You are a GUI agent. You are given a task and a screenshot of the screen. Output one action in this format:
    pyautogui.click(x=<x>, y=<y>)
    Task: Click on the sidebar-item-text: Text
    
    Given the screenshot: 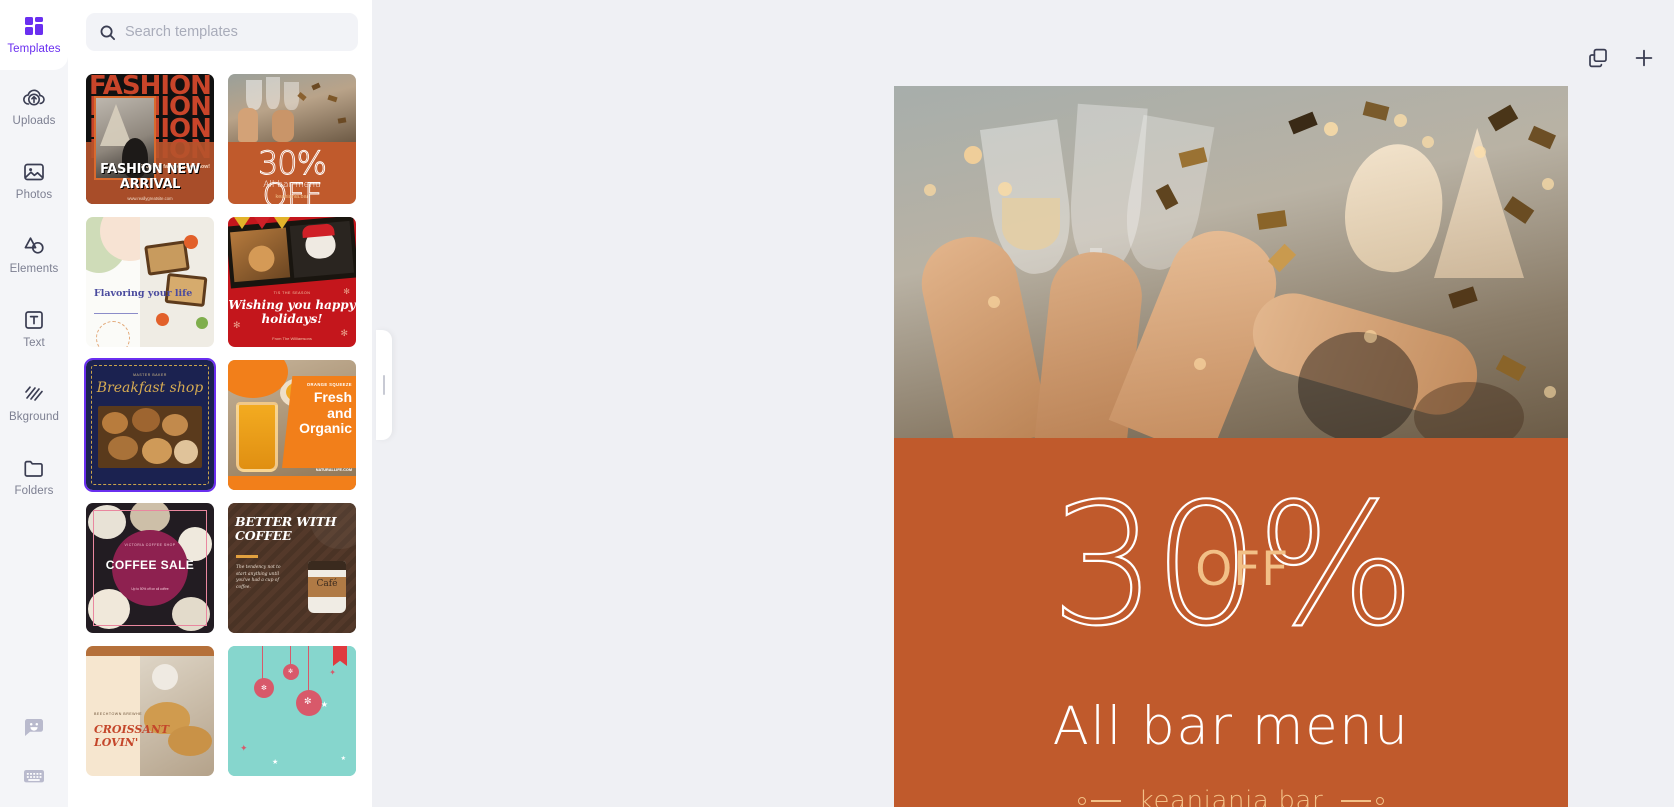 What is the action you would take?
    pyautogui.click(x=34, y=329)
    